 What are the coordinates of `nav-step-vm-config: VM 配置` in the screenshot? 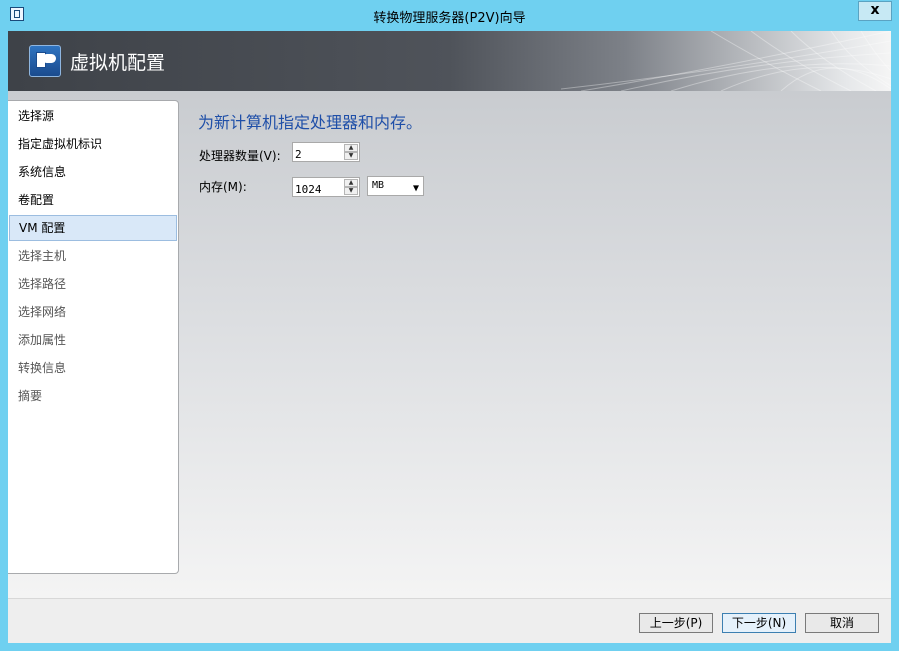 It's located at (93, 228).